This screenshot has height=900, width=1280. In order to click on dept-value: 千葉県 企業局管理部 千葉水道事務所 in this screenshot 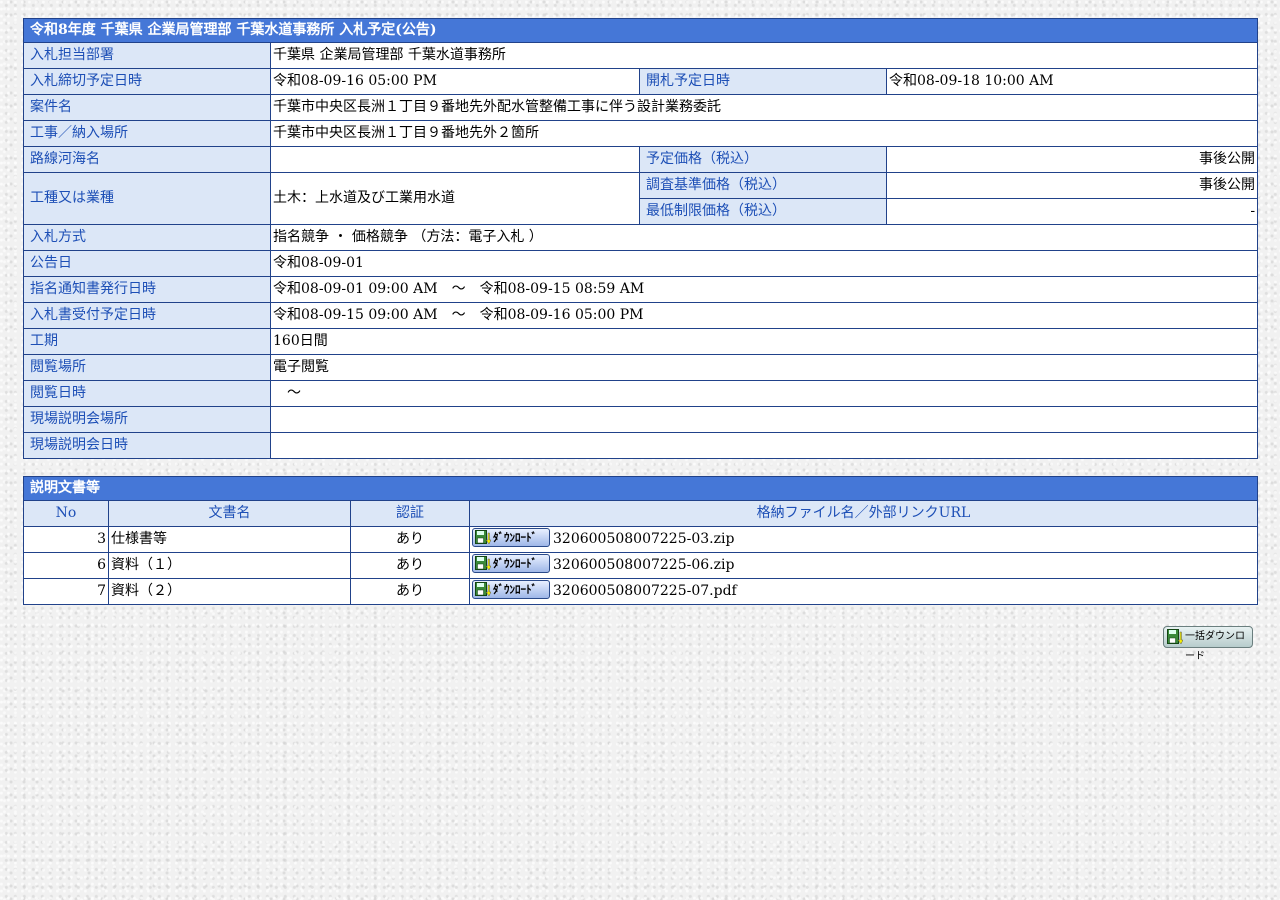, I will do `click(764, 55)`.